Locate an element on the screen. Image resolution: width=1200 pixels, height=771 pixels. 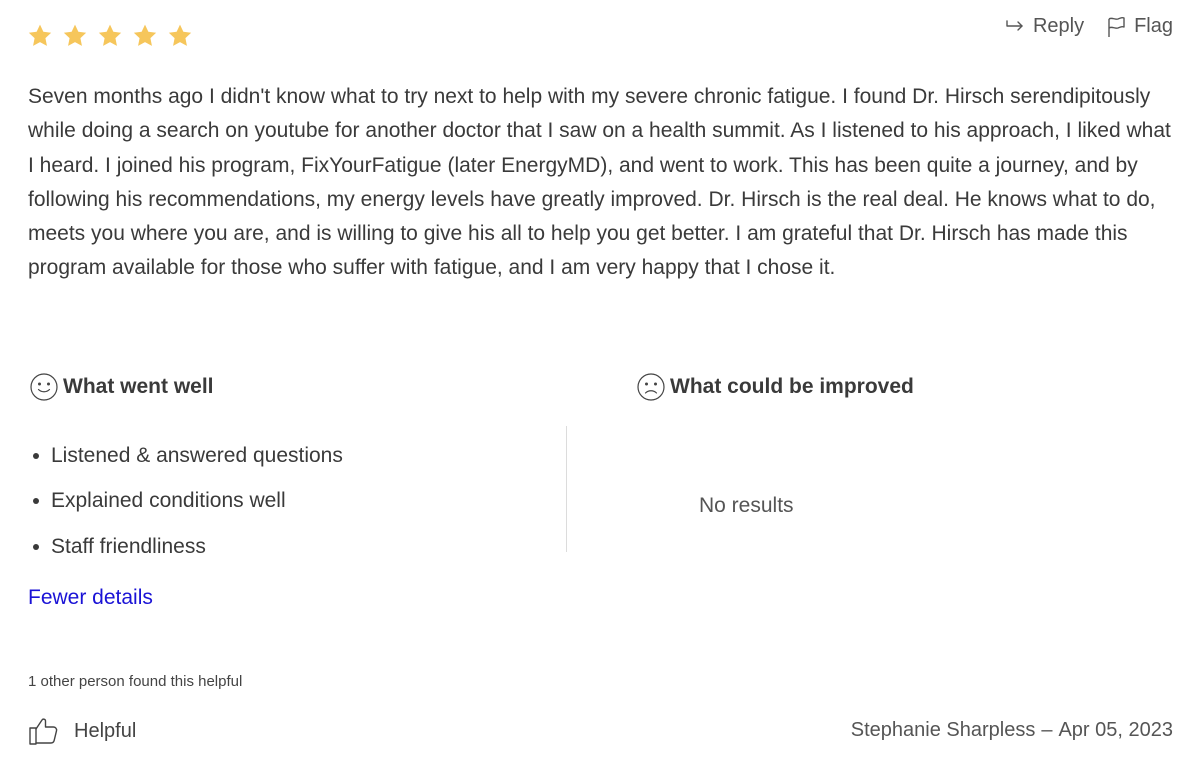
improve-header: What could be improved is located at coordinates (775, 387).